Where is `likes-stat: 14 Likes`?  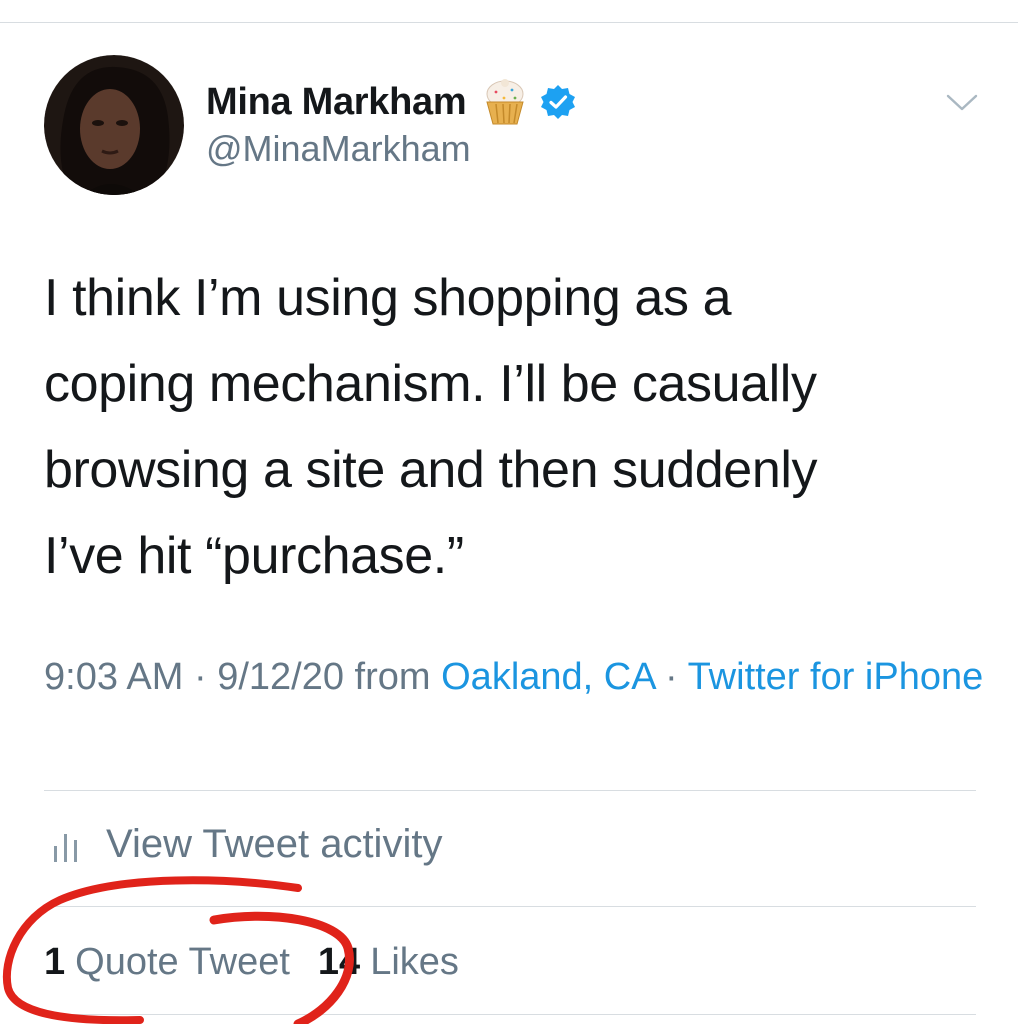 likes-stat: 14 Likes is located at coordinates (388, 962).